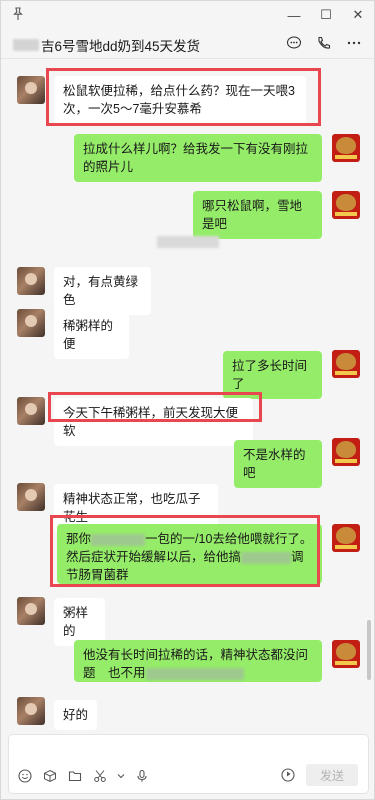 This screenshot has width=375, height=800. What do you see at coordinates (25, 776) in the screenshot?
I see `emoji-icon` at bounding box center [25, 776].